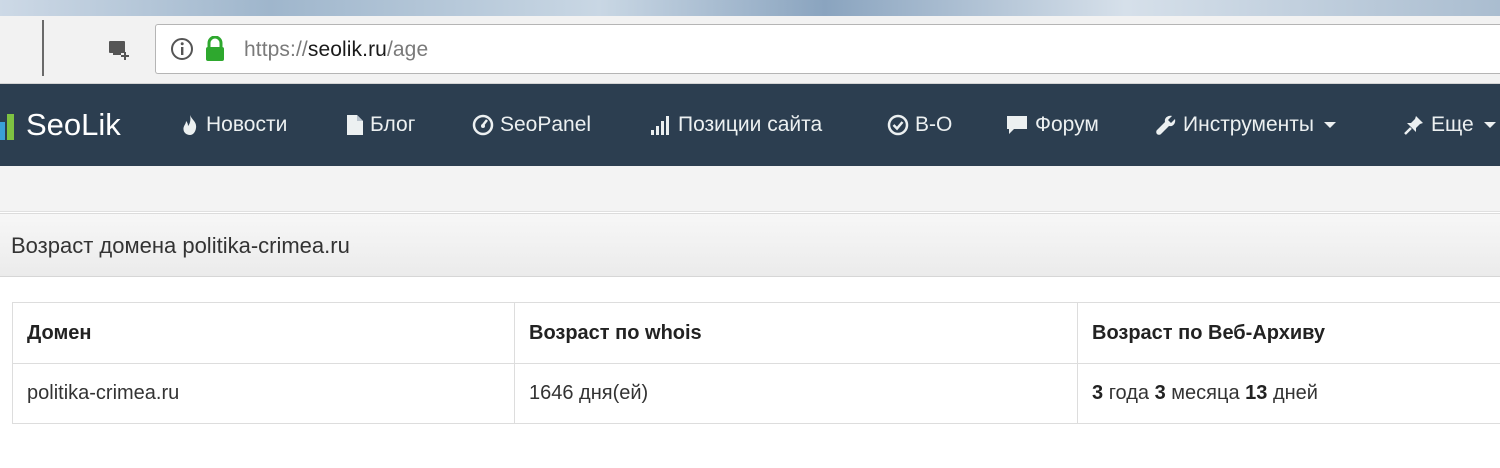 The image size is (1500, 468). What do you see at coordinates (182, 49) in the screenshot?
I see `info-icon` at bounding box center [182, 49].